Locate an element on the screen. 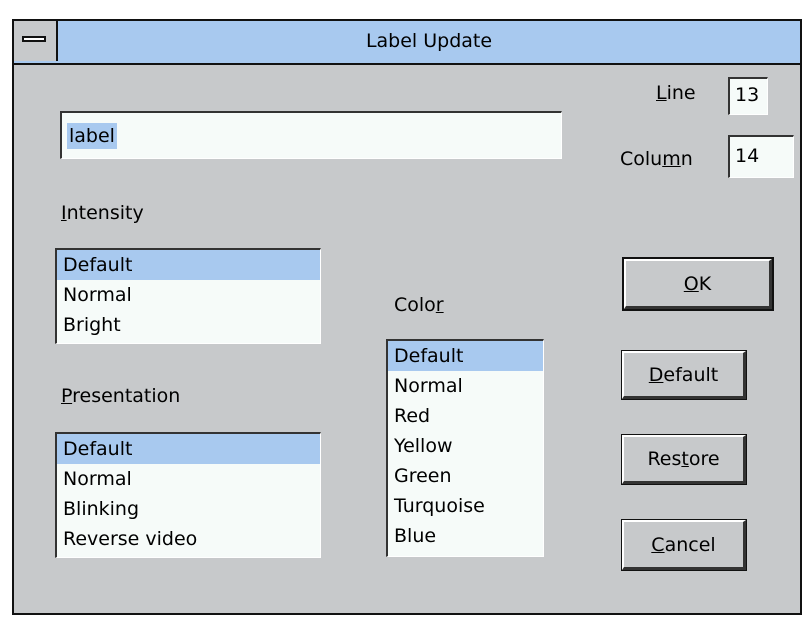 Image resolution: width=804 pixels, height=617 pixels. ok-button-label: OK is located at coordinates (697, 283).